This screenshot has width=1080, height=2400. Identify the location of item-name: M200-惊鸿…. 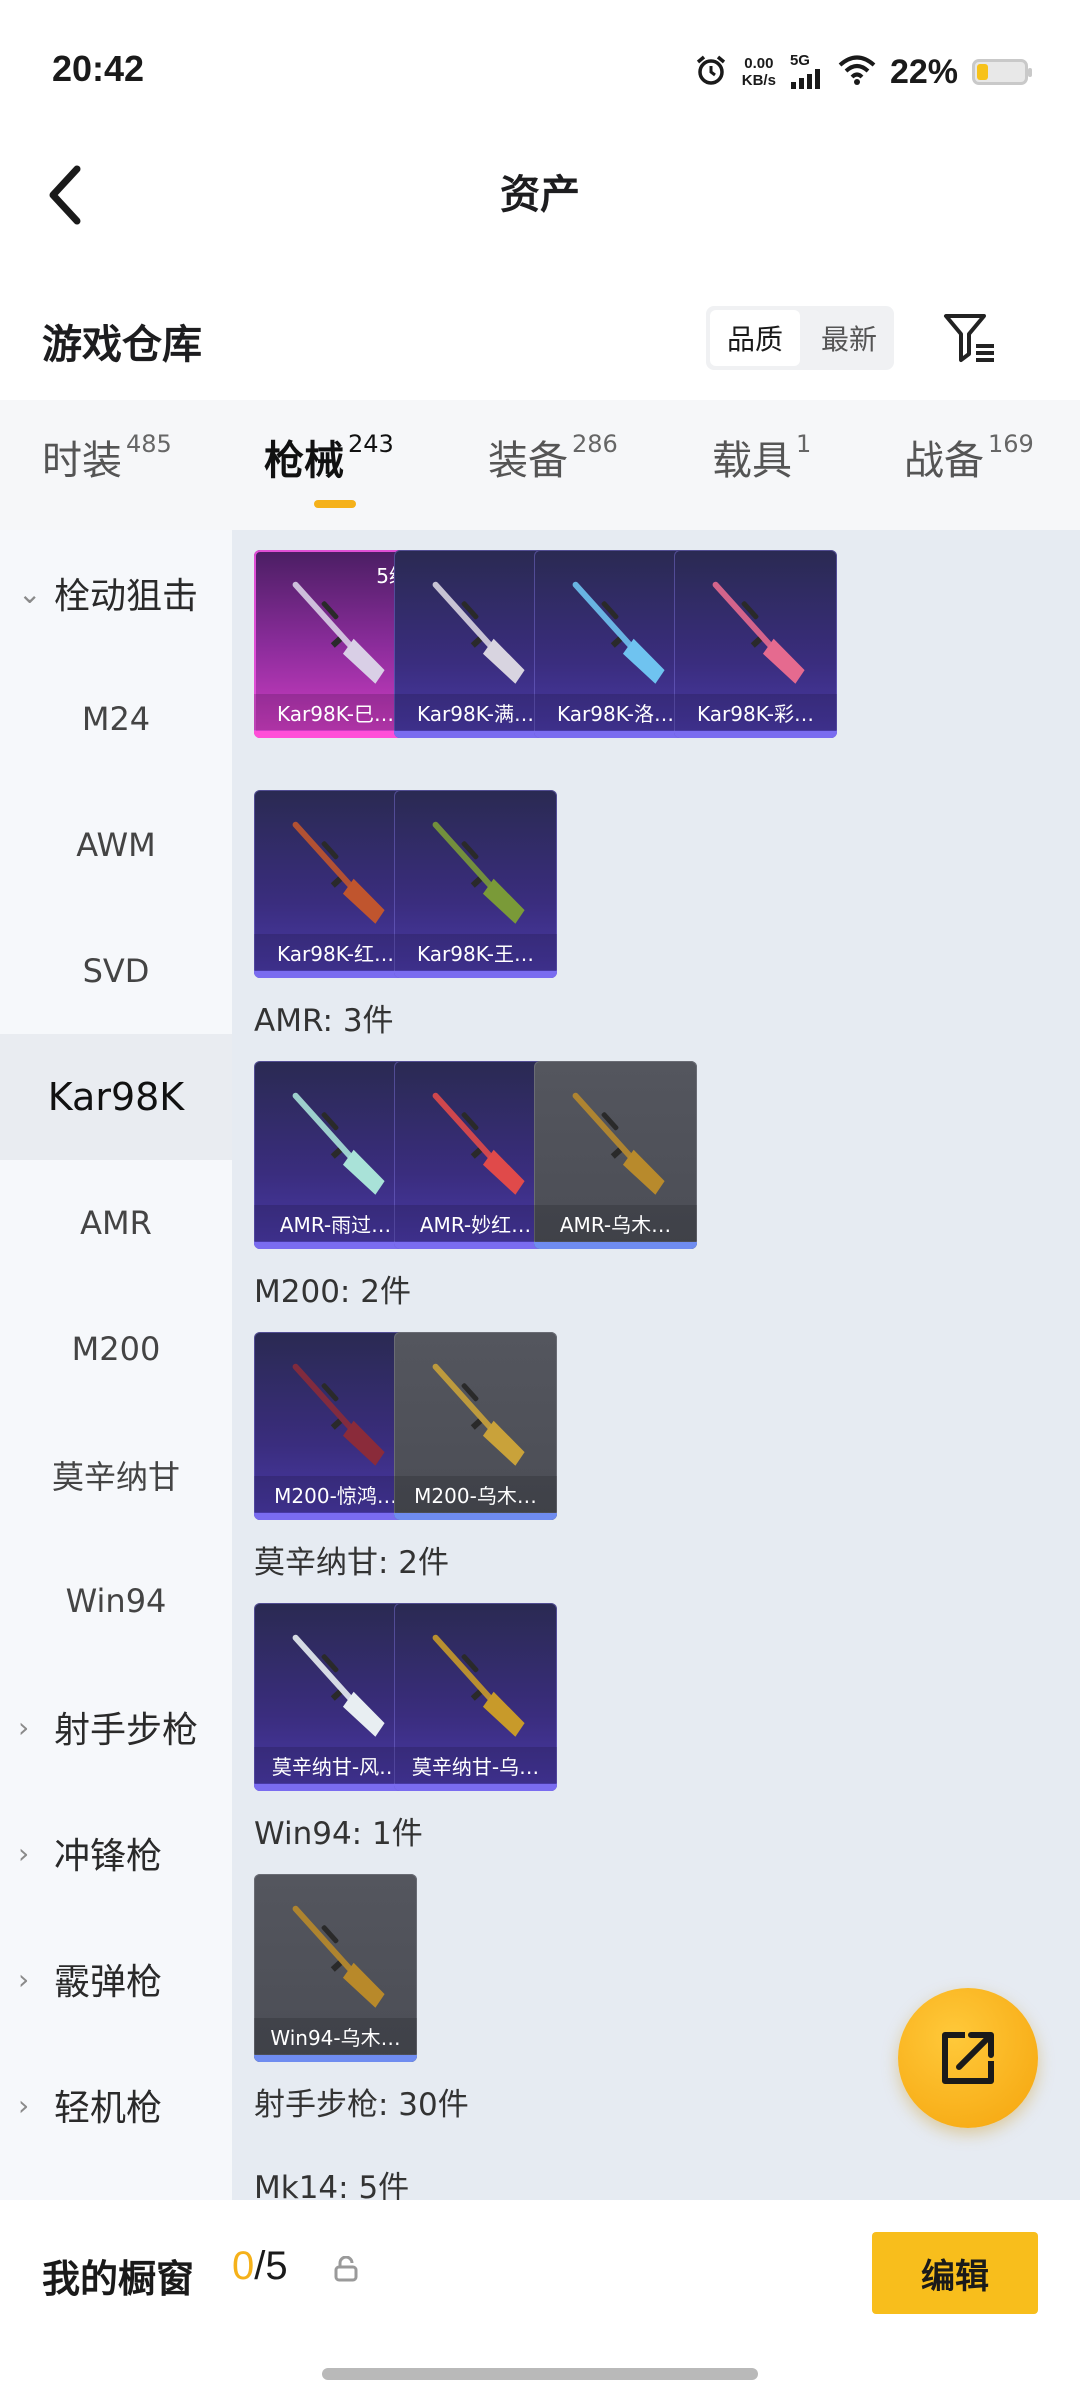
(335, 1494).